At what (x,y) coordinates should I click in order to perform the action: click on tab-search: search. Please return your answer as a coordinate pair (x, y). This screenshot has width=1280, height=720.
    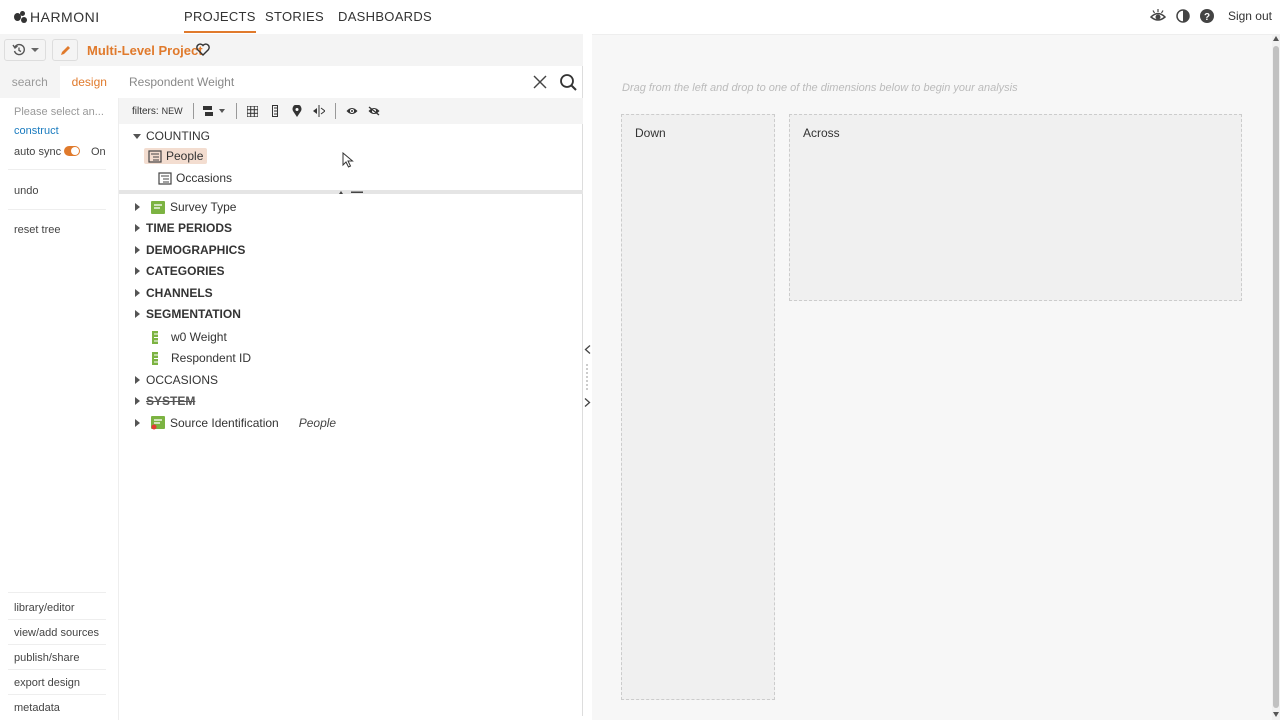
    Looking at the image, I should click on (30, 82).